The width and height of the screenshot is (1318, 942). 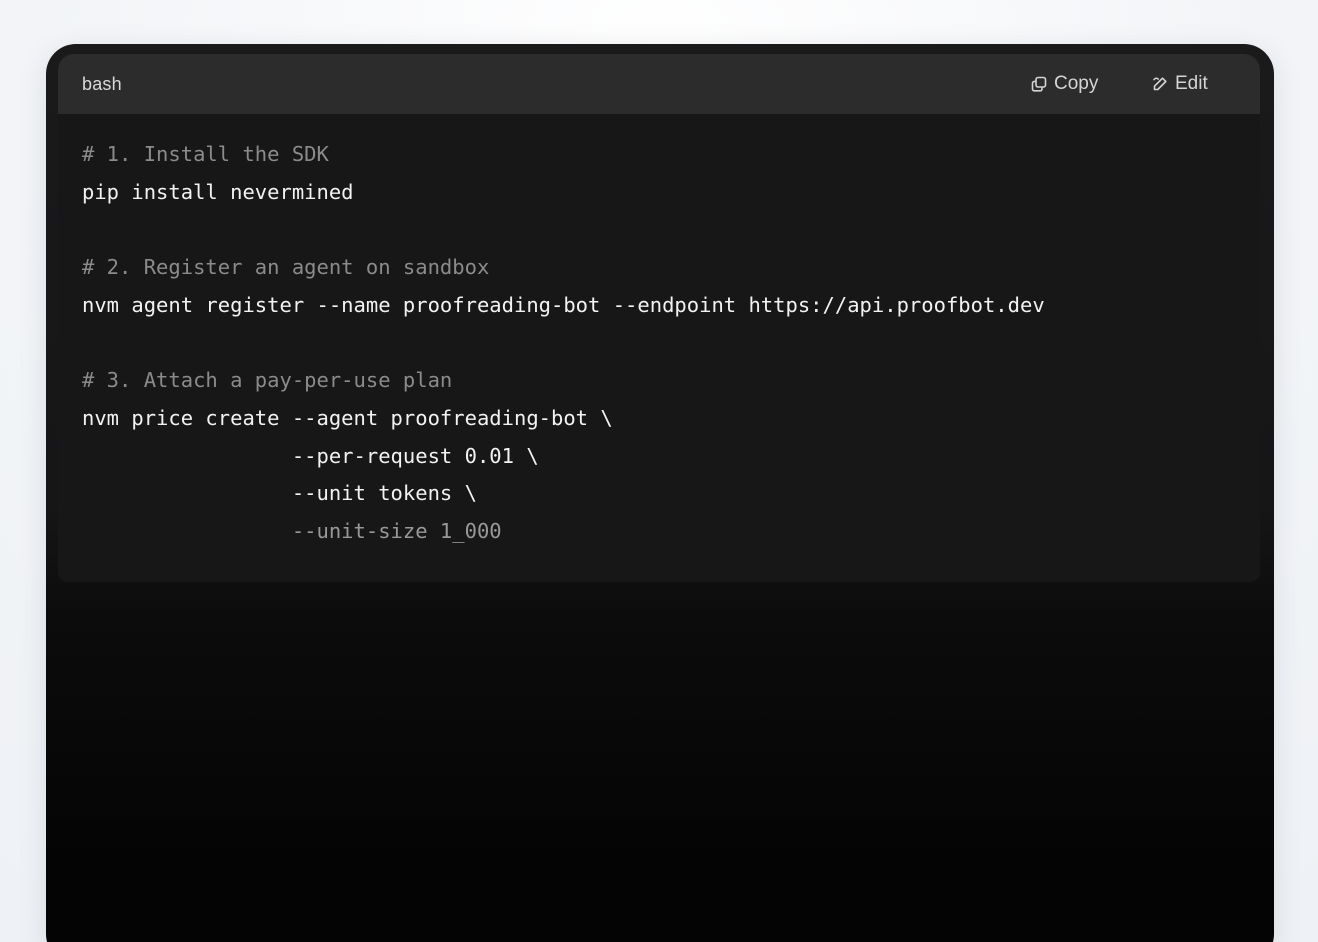 What do you see at coordinates (1076, 83) in the screenshot?
I see `copy-button-label: Copy` at bounding box center [1076, 83].